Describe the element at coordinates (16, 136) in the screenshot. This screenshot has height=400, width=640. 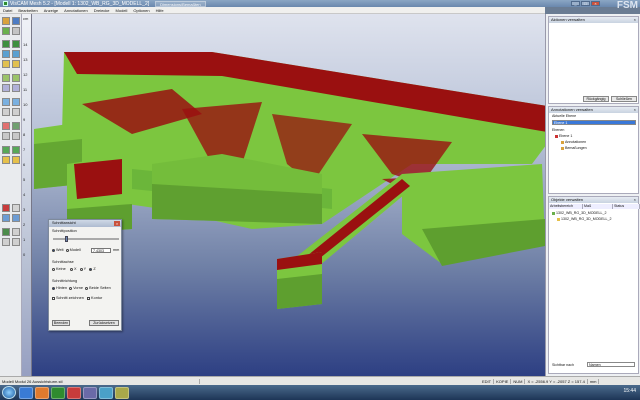
I see `normals-icon` at that location.